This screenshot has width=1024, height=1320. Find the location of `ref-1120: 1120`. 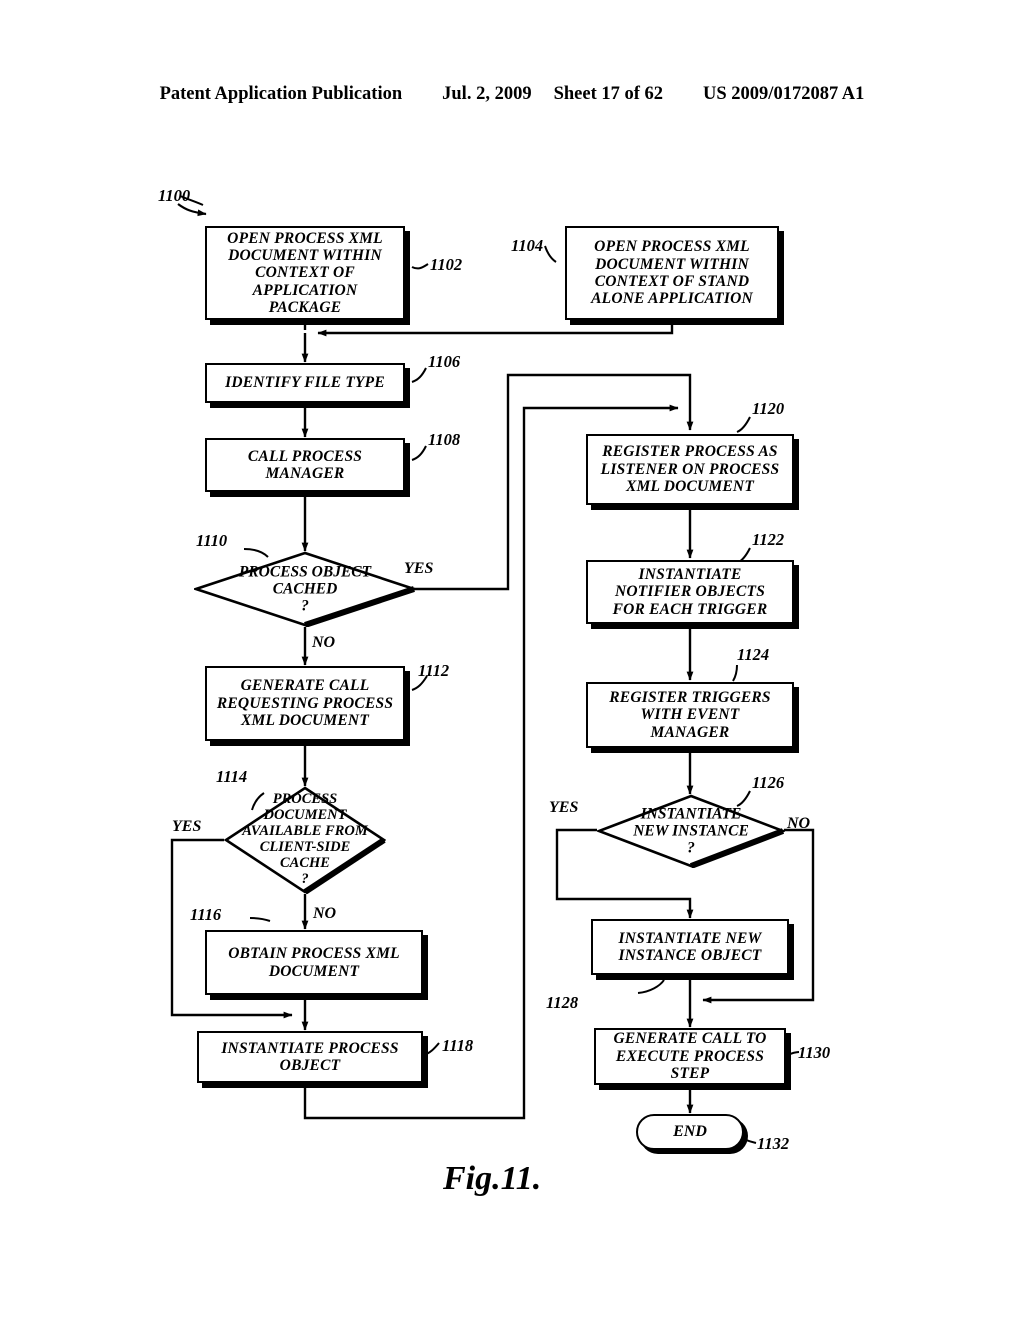

ref-1120: 1120 is located at coordinates (768, 408).